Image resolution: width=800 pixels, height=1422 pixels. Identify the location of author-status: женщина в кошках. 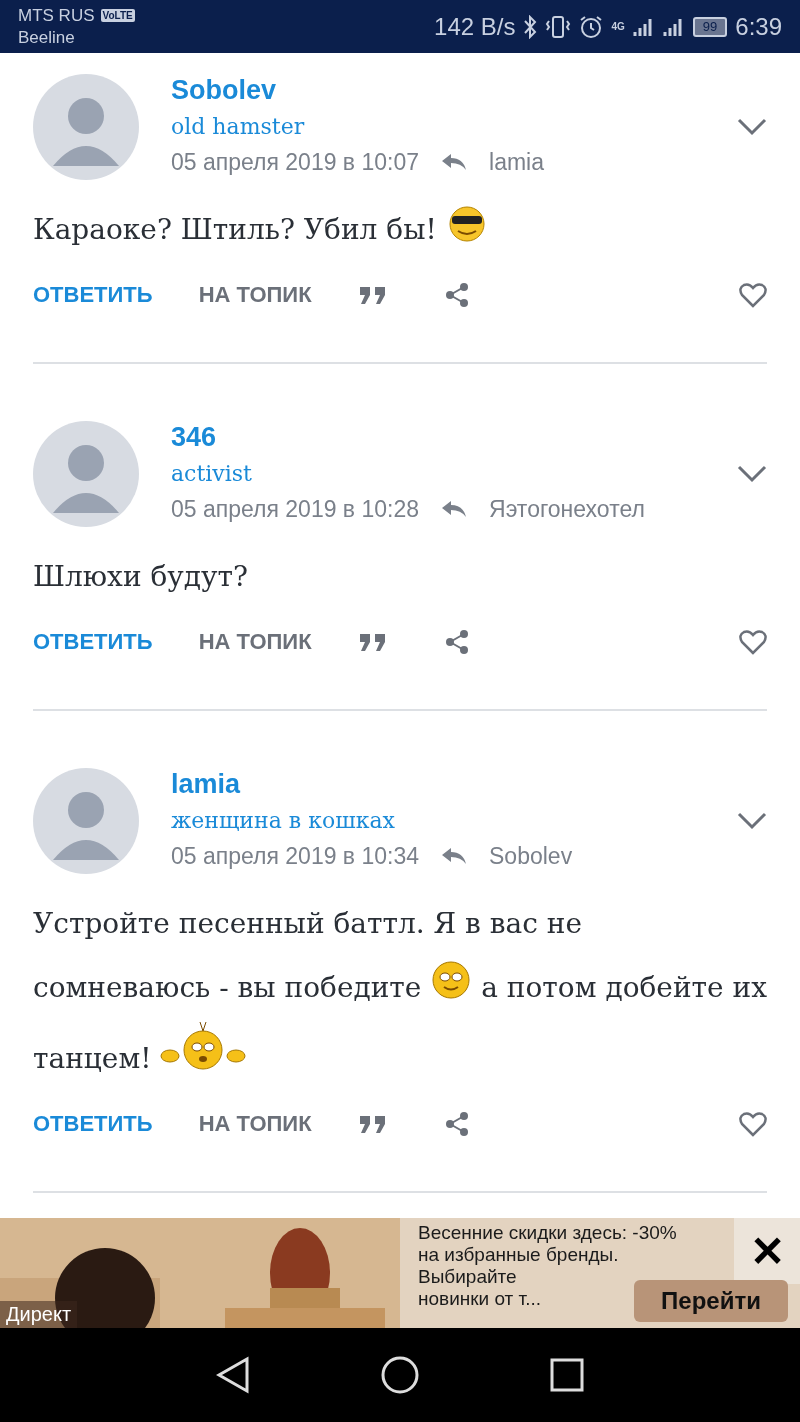
(283, 821).